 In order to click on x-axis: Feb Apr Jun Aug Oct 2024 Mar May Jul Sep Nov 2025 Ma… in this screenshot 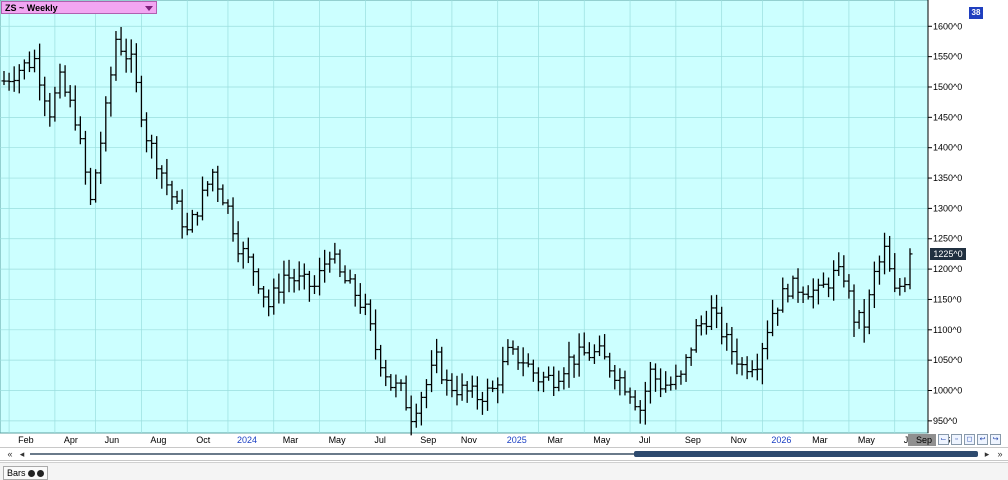, I will do `click(489, 440)`.